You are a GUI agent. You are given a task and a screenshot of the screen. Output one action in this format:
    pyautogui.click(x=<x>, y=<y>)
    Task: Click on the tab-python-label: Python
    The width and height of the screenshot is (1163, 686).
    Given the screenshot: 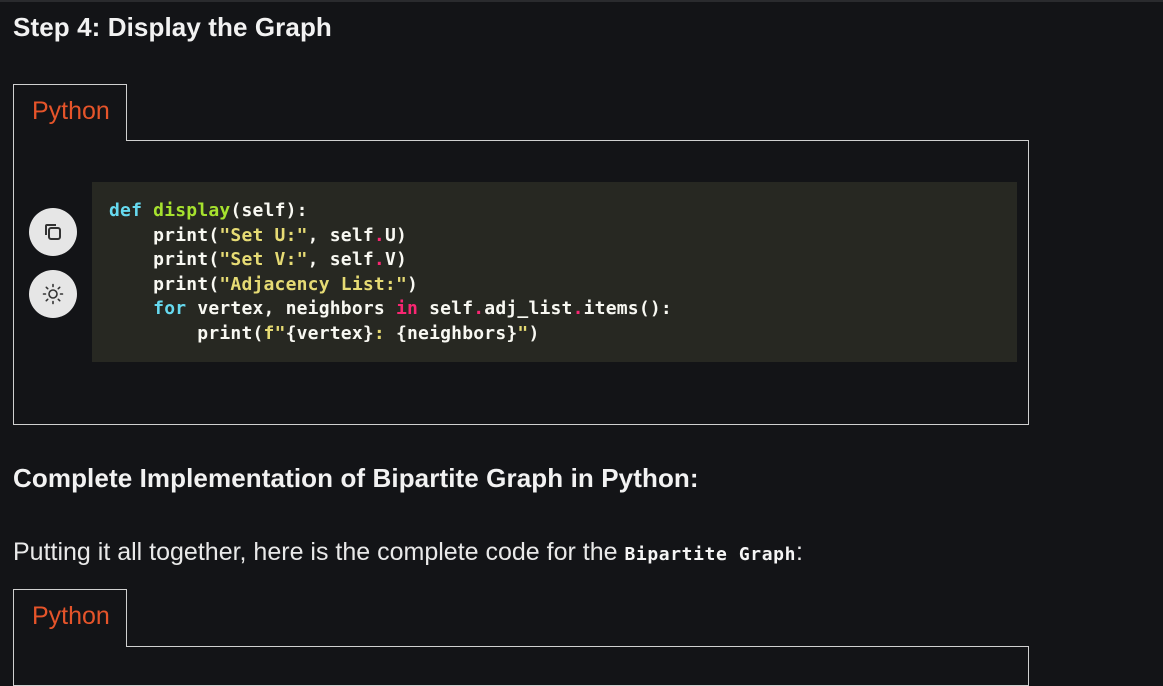 What is the action you would take?
    pyautogui.click(x=71, y=111)
    